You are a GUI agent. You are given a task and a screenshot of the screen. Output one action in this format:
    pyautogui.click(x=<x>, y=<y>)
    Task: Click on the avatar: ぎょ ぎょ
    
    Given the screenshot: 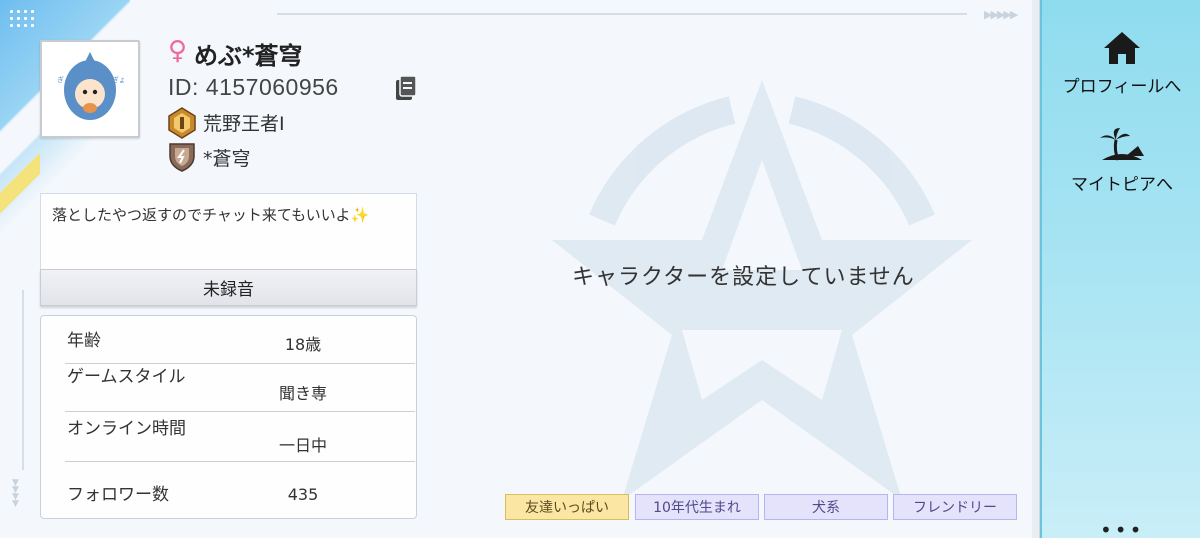 What is the action you would take?
    pyautogui.click(x=90, y=89)
    